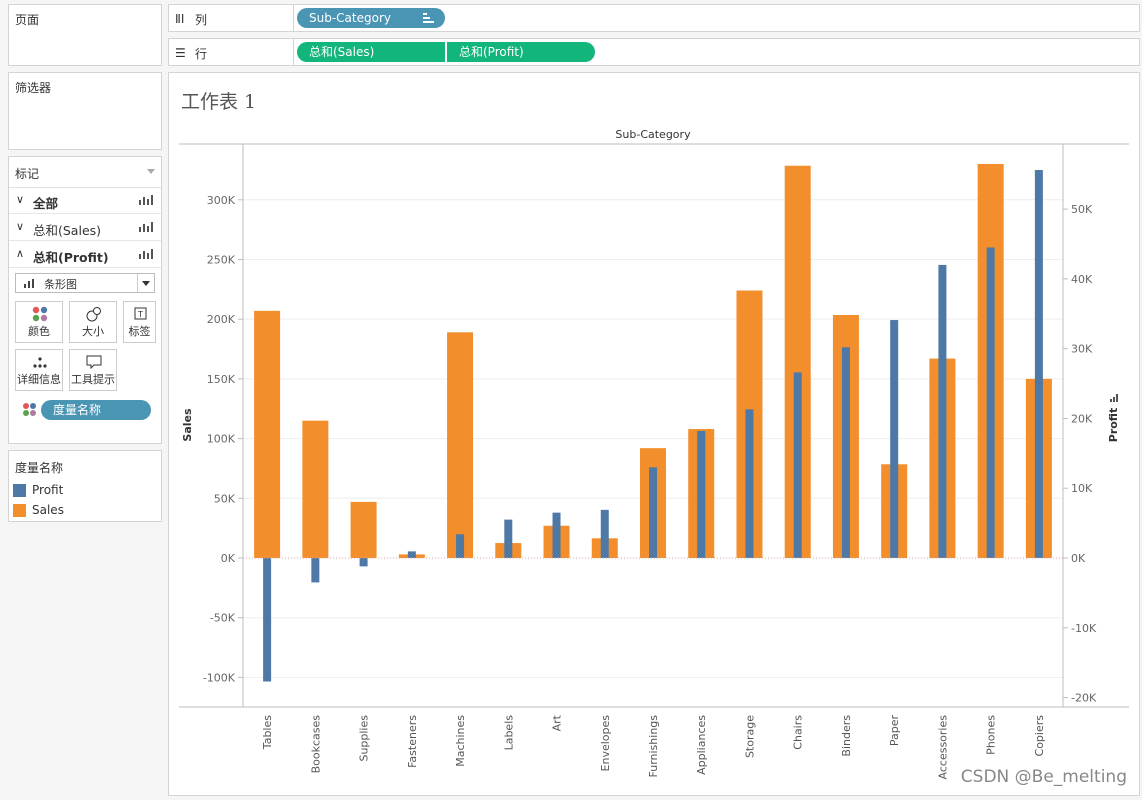 The image size is (1142, 800). I want to click on detail-icon, so click(40, 362).